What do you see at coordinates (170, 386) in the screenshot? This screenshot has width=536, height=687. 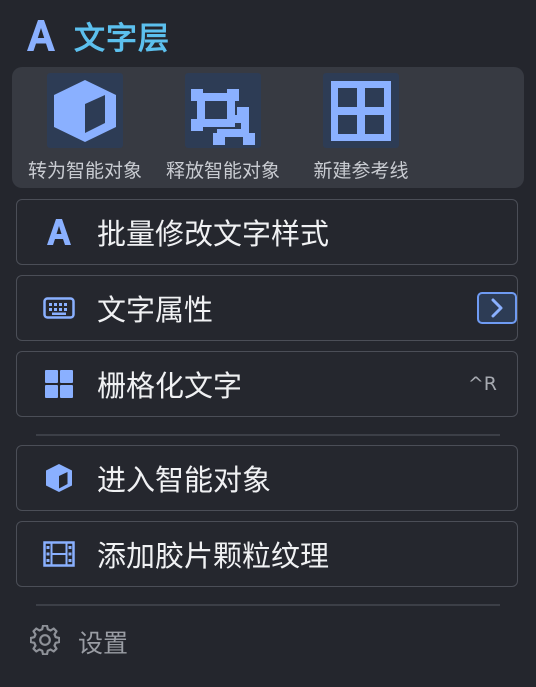 I see `menu-item-label: 栅格化文字` at bounding box center [170, 386].